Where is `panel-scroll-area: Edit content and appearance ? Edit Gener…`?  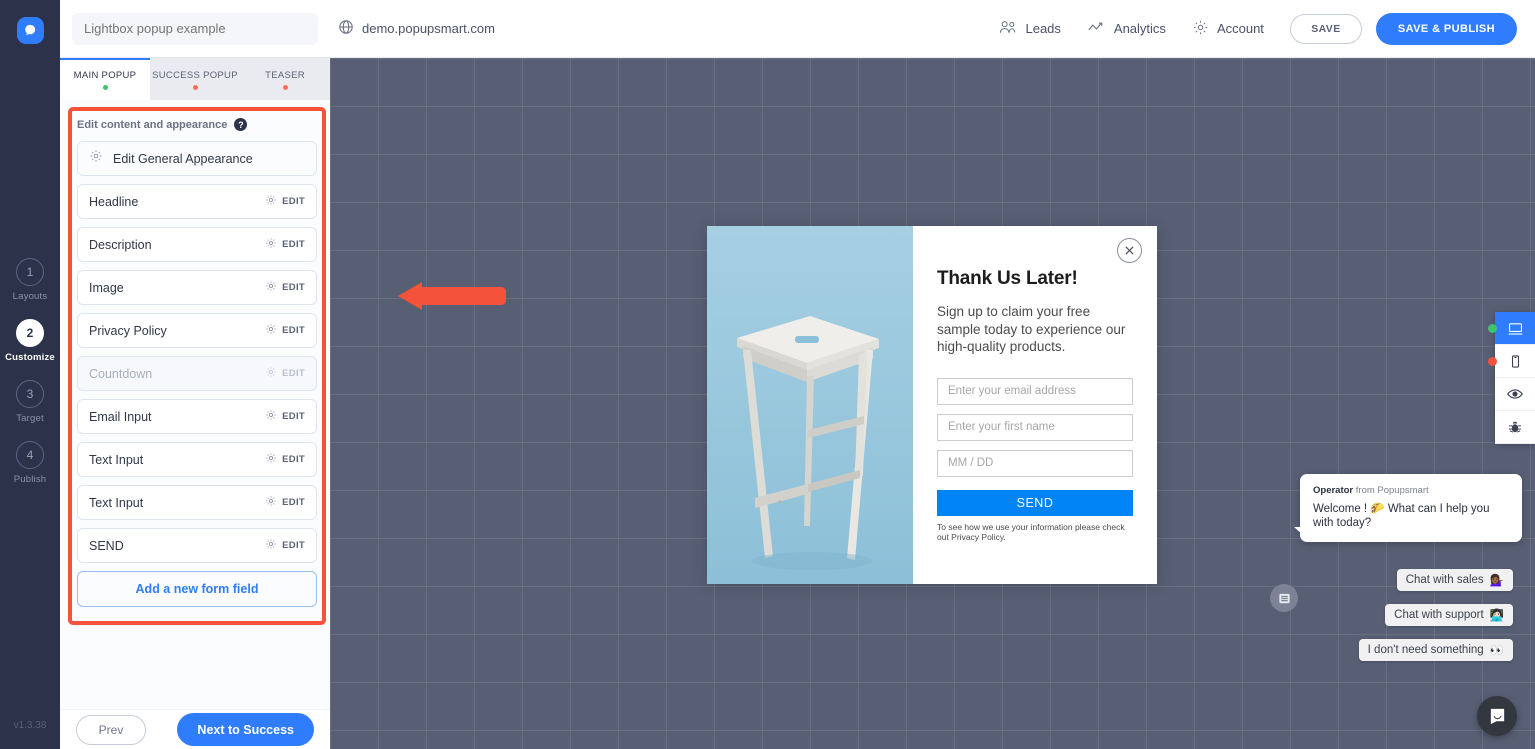 panel-scroll-area: Edit content and appearance ? Edit Gener… is located at coordinates (195, 404).